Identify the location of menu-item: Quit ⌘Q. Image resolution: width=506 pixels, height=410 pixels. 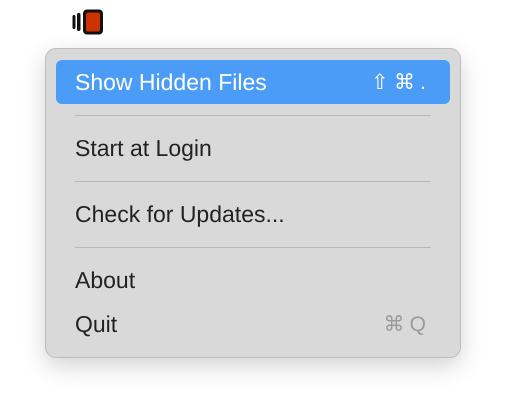
(253, 324).